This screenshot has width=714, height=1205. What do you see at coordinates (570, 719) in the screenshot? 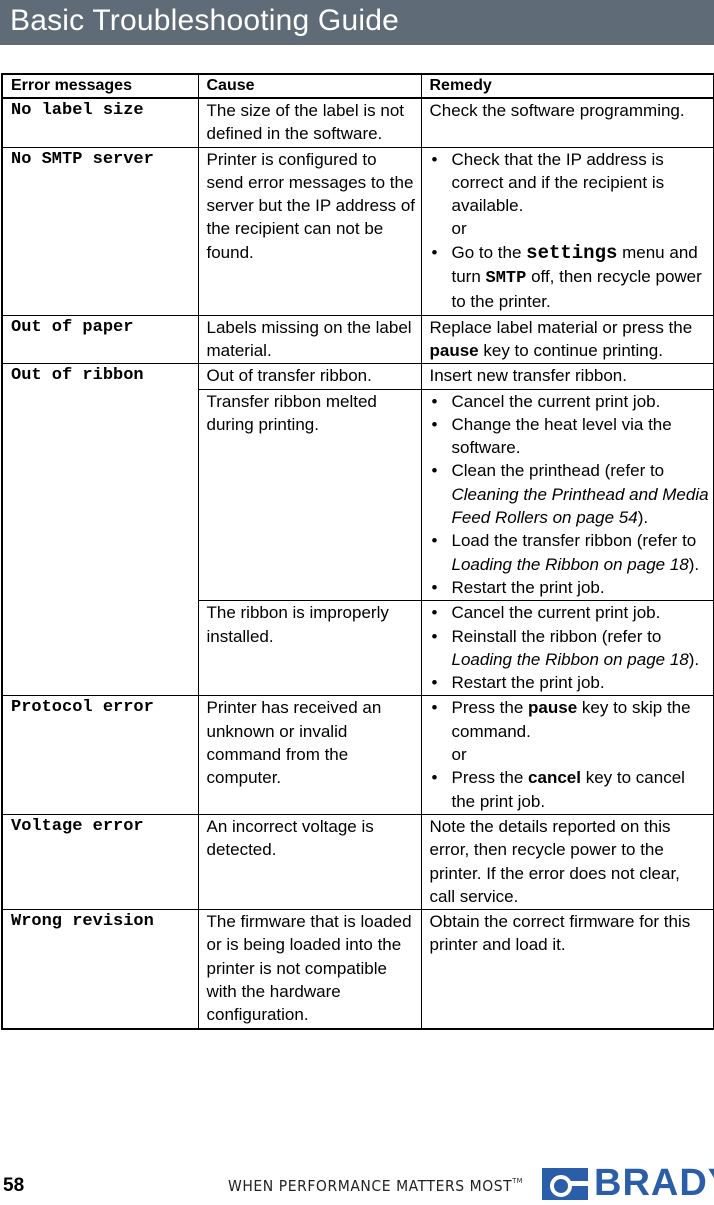
I see `remedy-item: Press the pause key to skip the command.` at bounding box center [570, 719].